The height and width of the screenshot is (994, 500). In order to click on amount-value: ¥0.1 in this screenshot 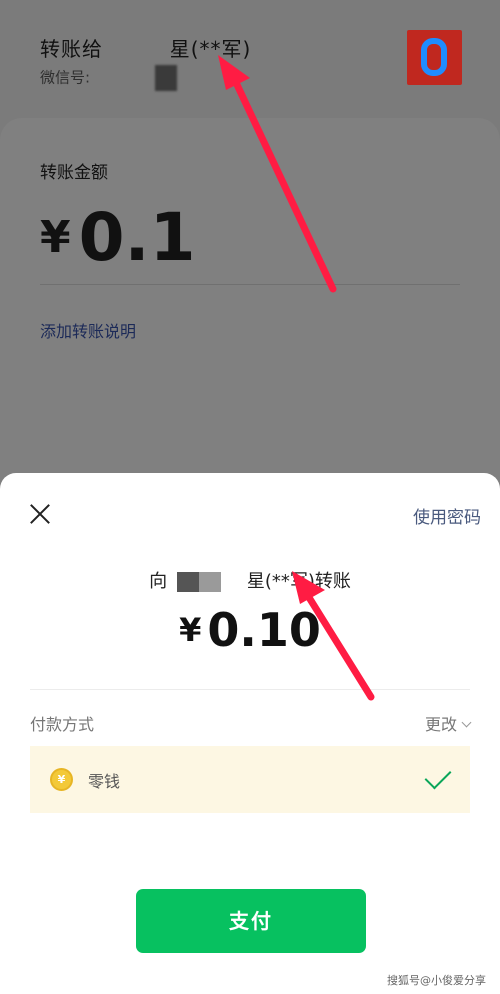, I will do `click(118, 238)`.